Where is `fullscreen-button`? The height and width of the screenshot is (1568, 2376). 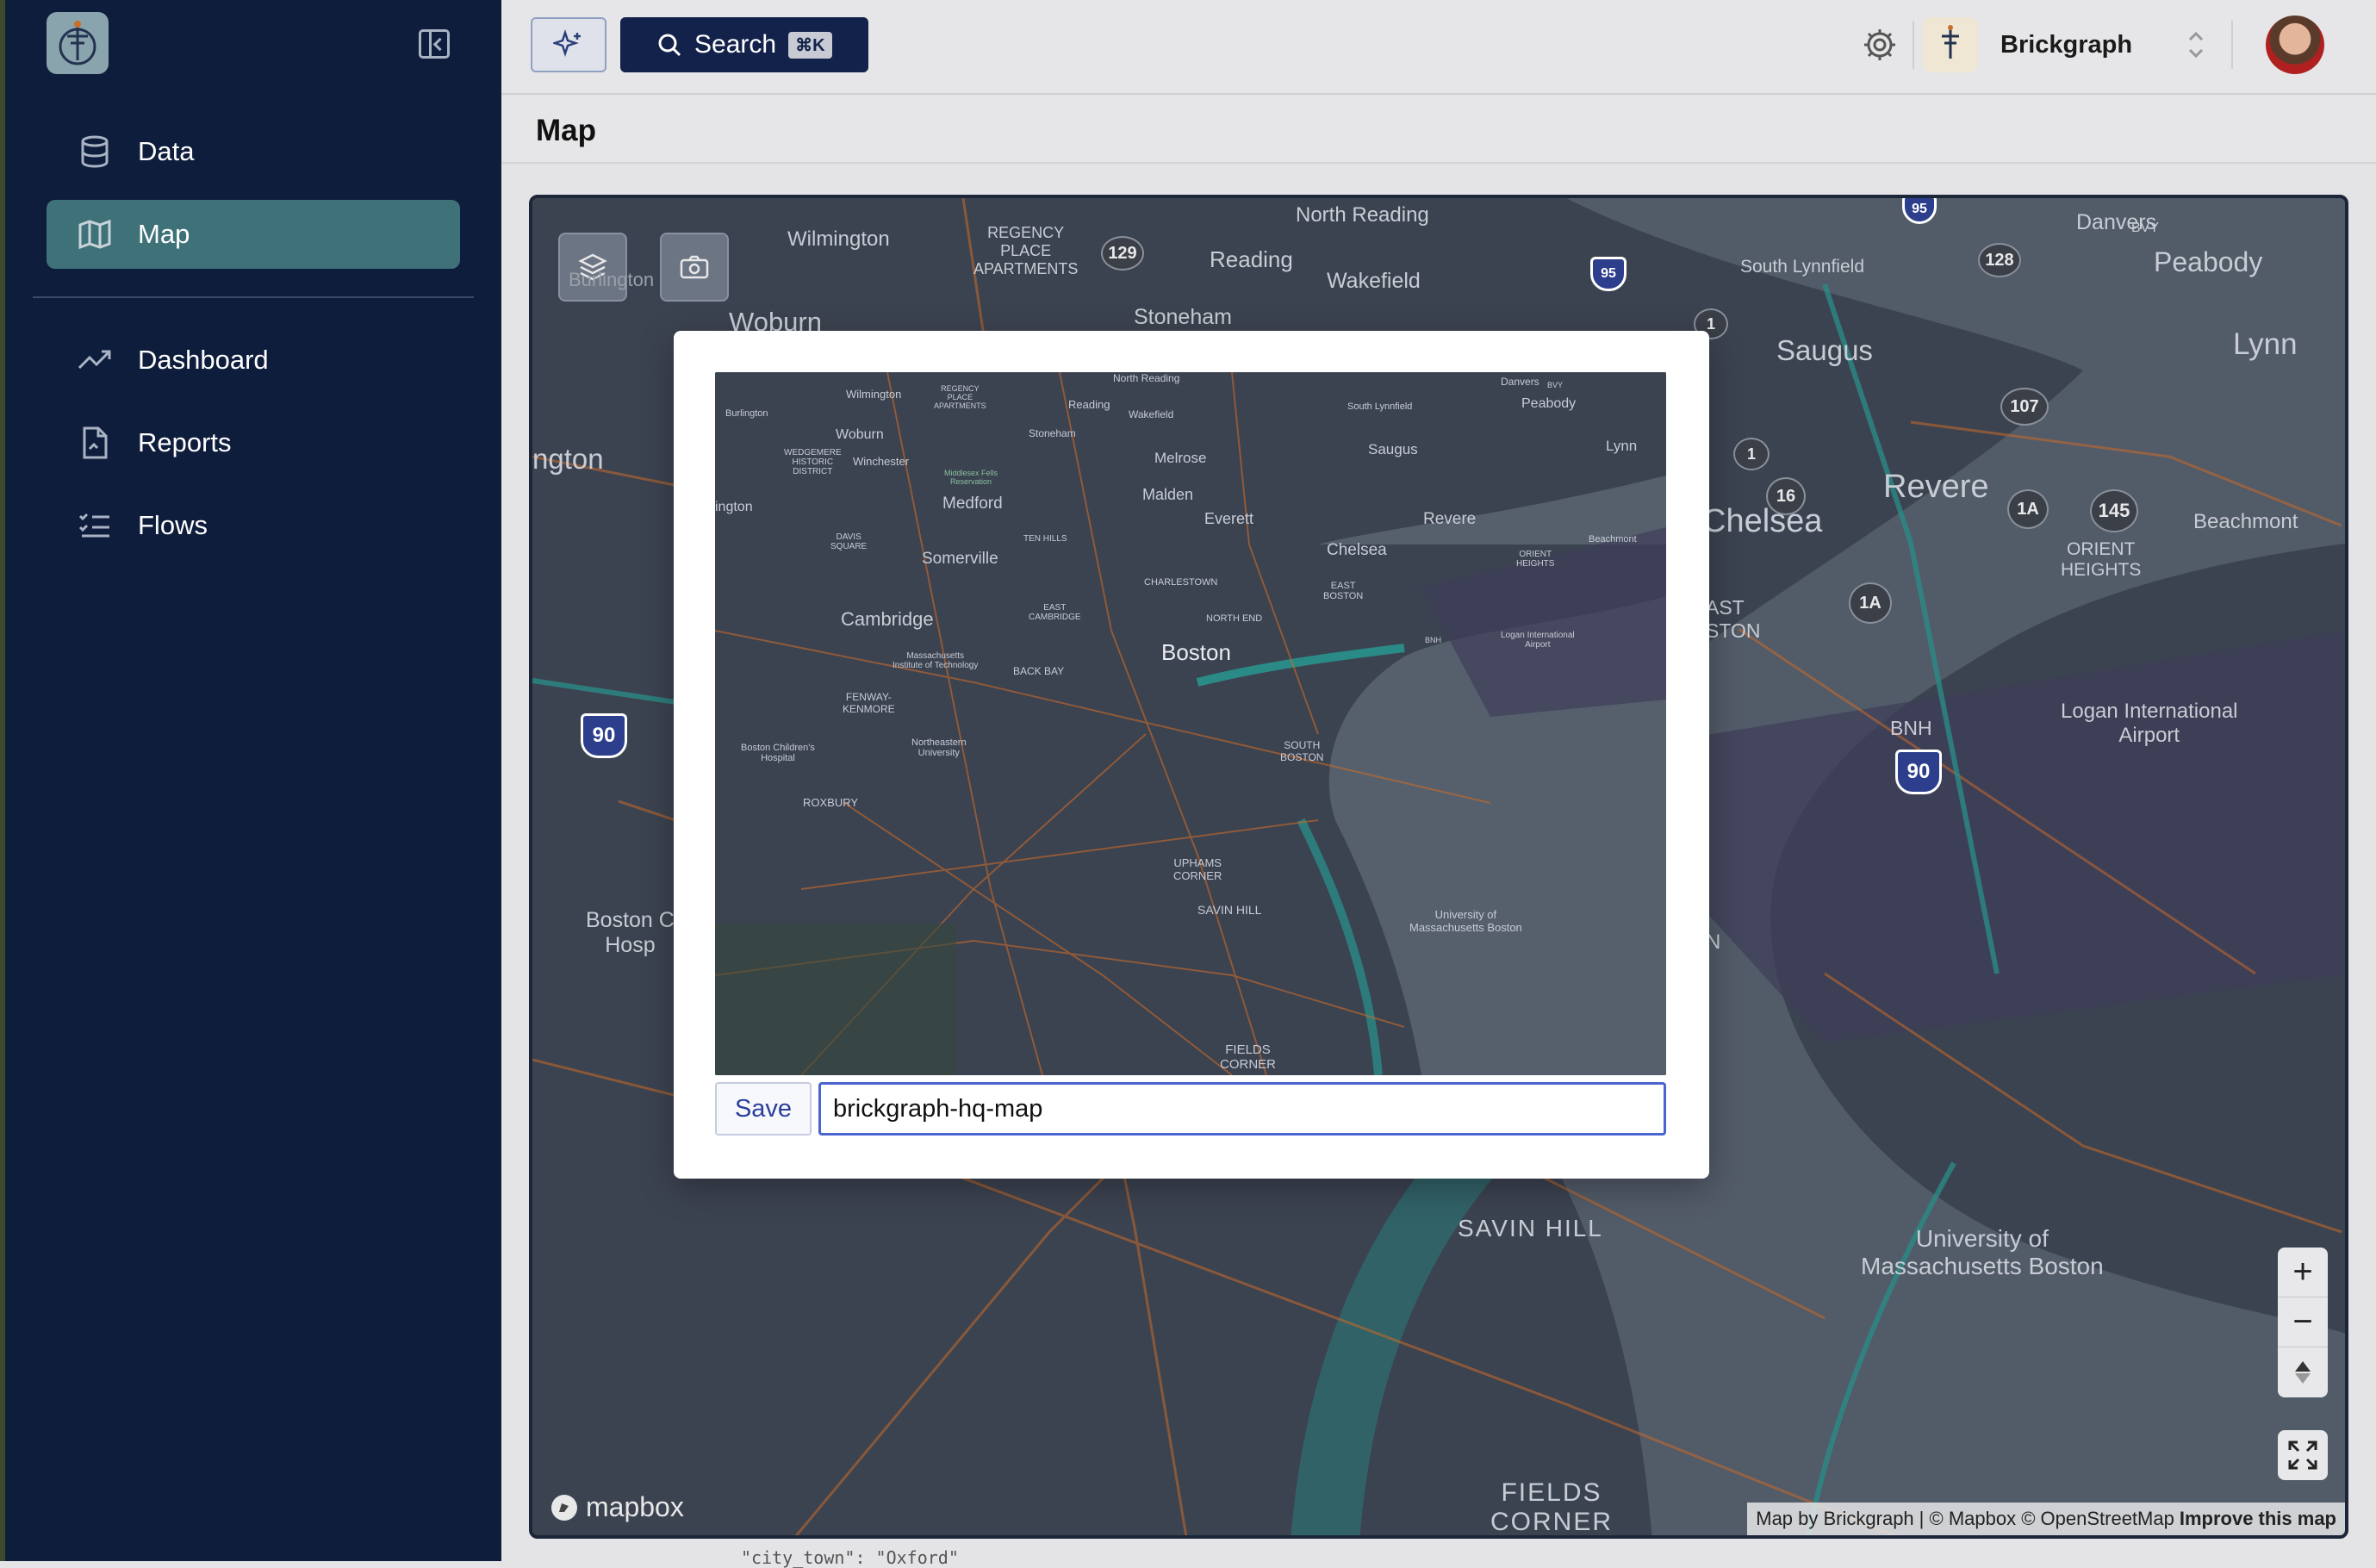
fullscreen-button is located at coordinates (2303, 1455).